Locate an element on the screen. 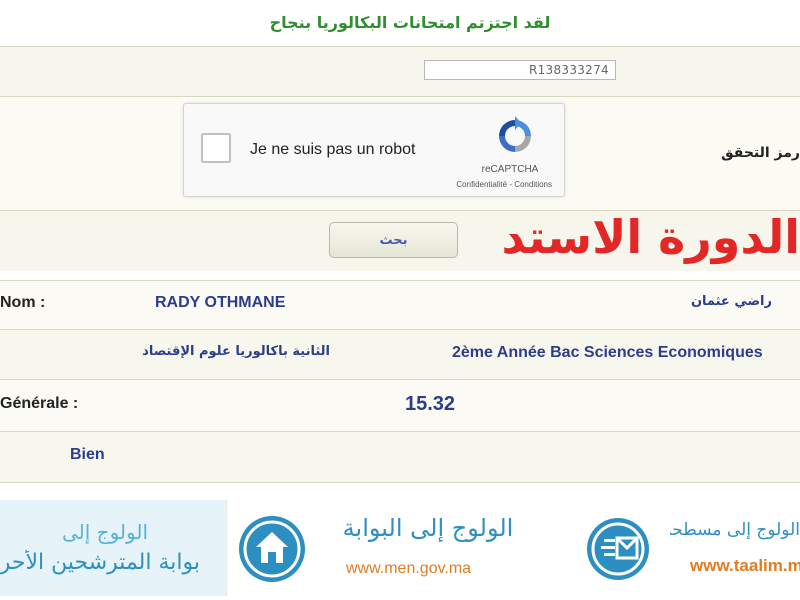 This screenshot has height=600, width=800. branch-fr-value: 2ème Année Bac Sciences Economiques is located at coordinates (607, 352).